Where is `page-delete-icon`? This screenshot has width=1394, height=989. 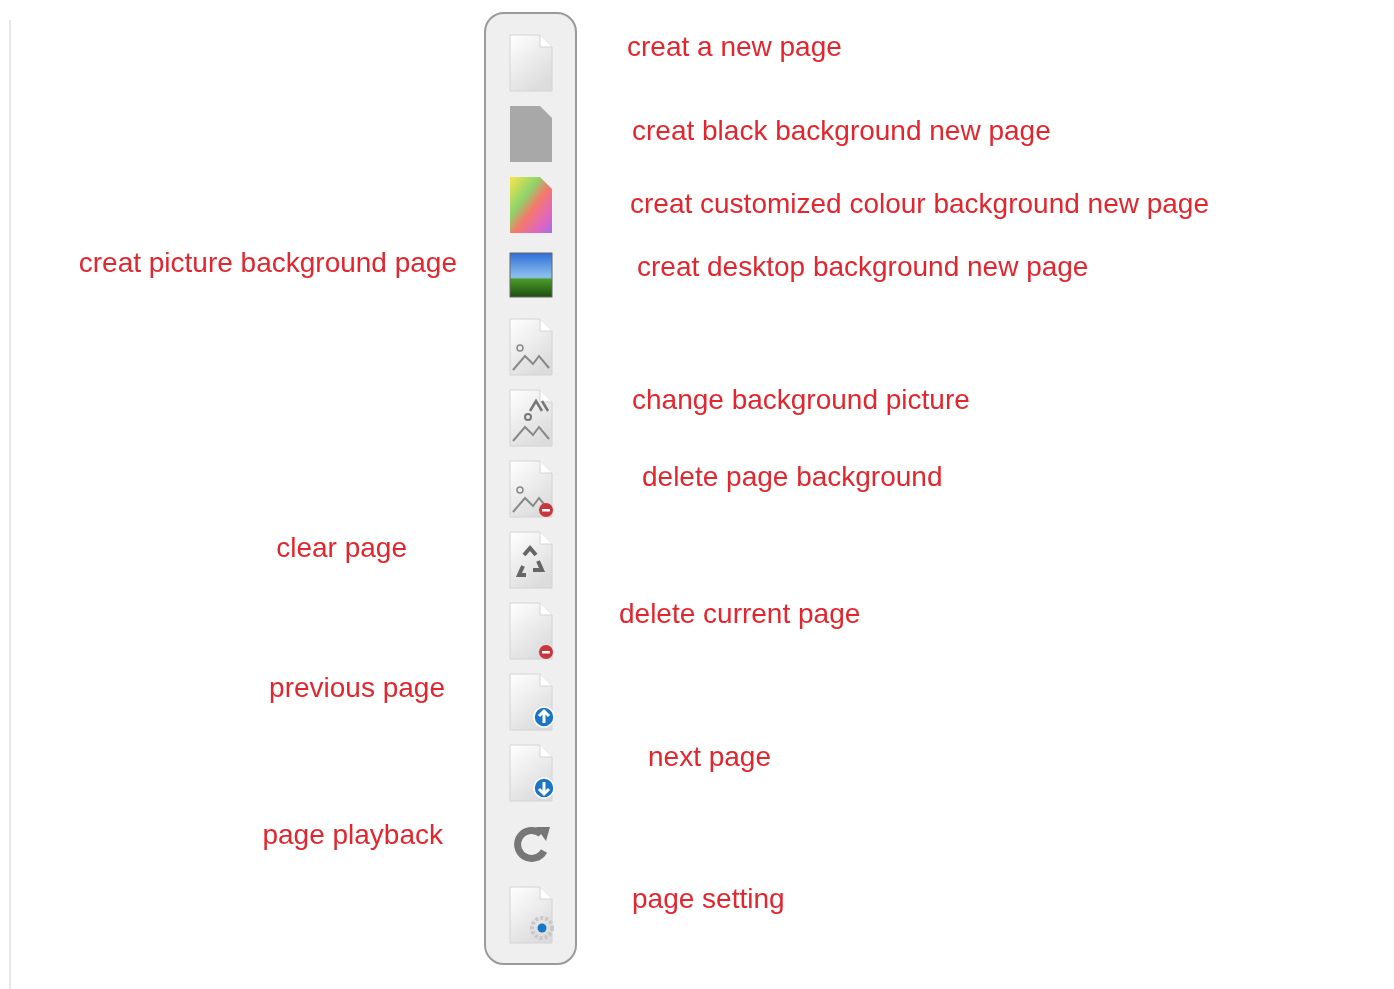
page-delete-icon is located at coordinates (530, 631).